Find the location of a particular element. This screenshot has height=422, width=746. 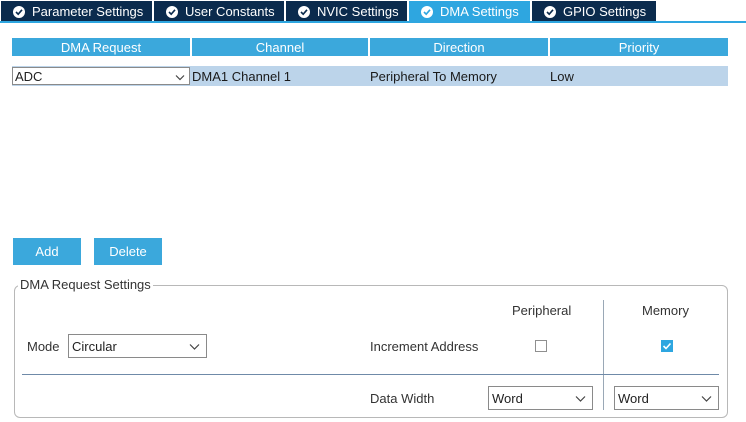

add-button: Add is located at coordinates (47, 251).